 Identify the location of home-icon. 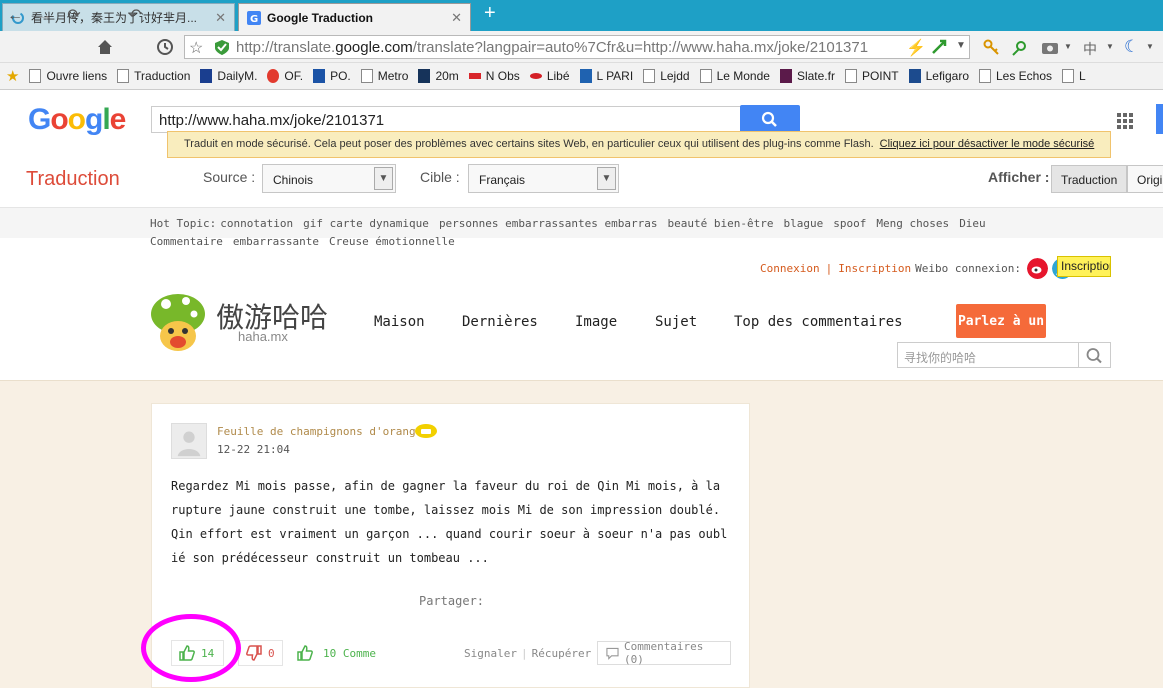
(105, 47).